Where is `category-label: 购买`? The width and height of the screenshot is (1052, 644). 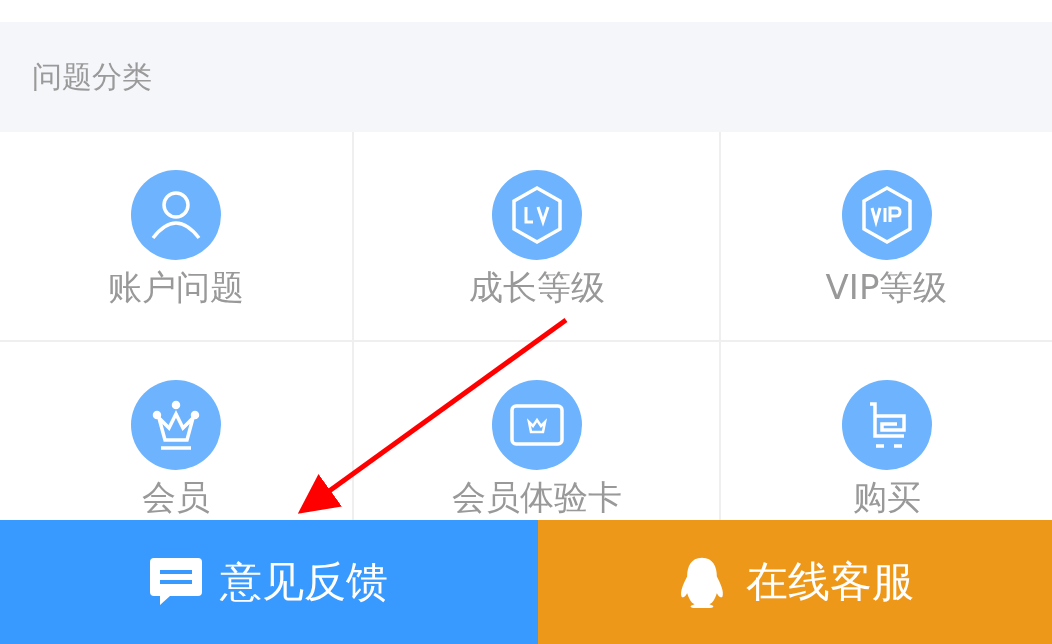 category-label: 购买 is located at coordinates (886, 497).